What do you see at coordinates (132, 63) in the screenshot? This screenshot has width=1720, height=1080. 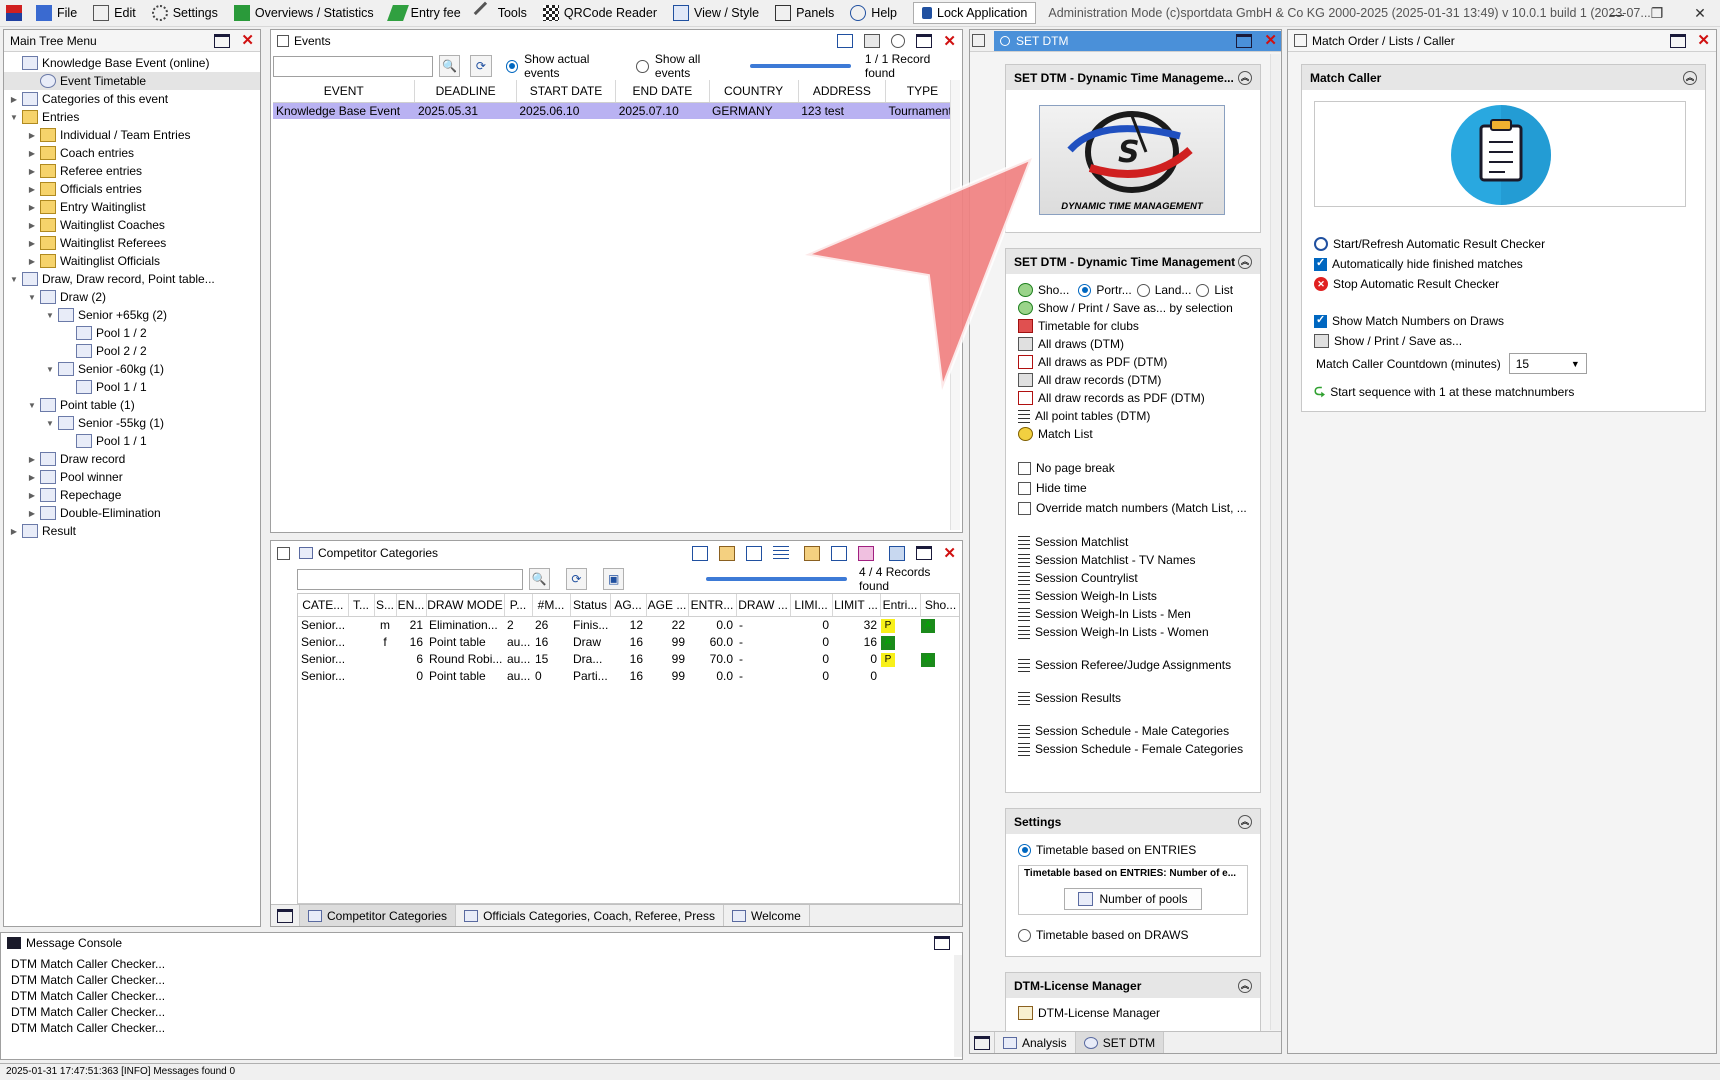 I see `tree-node: Knowledge Base Event (online)` at bounding box center [132, 63].